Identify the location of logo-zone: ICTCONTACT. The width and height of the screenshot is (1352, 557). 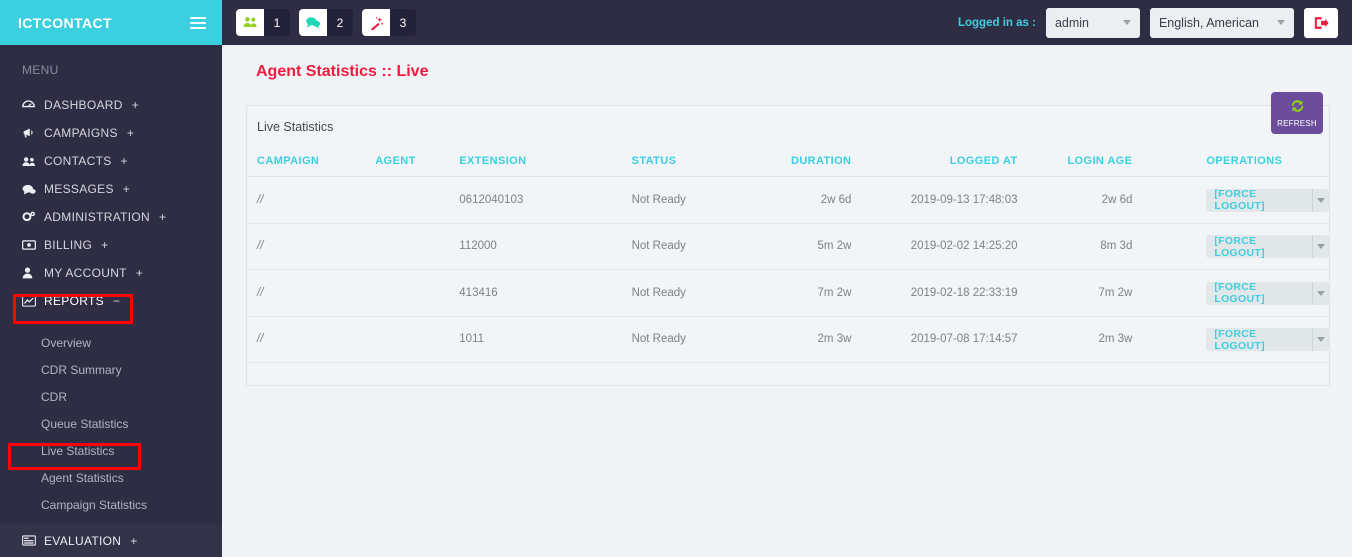
(111, 22).